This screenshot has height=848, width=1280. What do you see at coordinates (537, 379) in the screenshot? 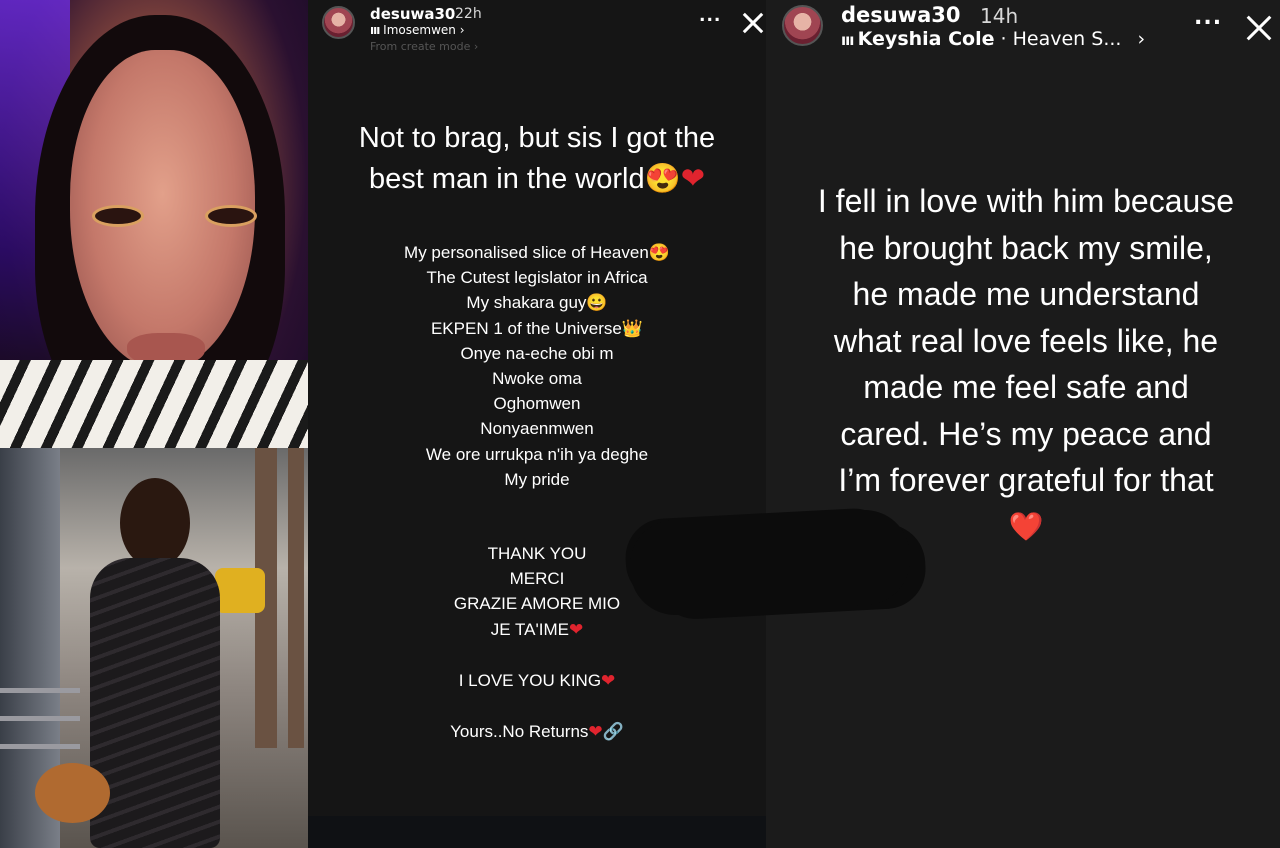
I see `story-line: Nwoke oma` at bounding box center [537, 379].